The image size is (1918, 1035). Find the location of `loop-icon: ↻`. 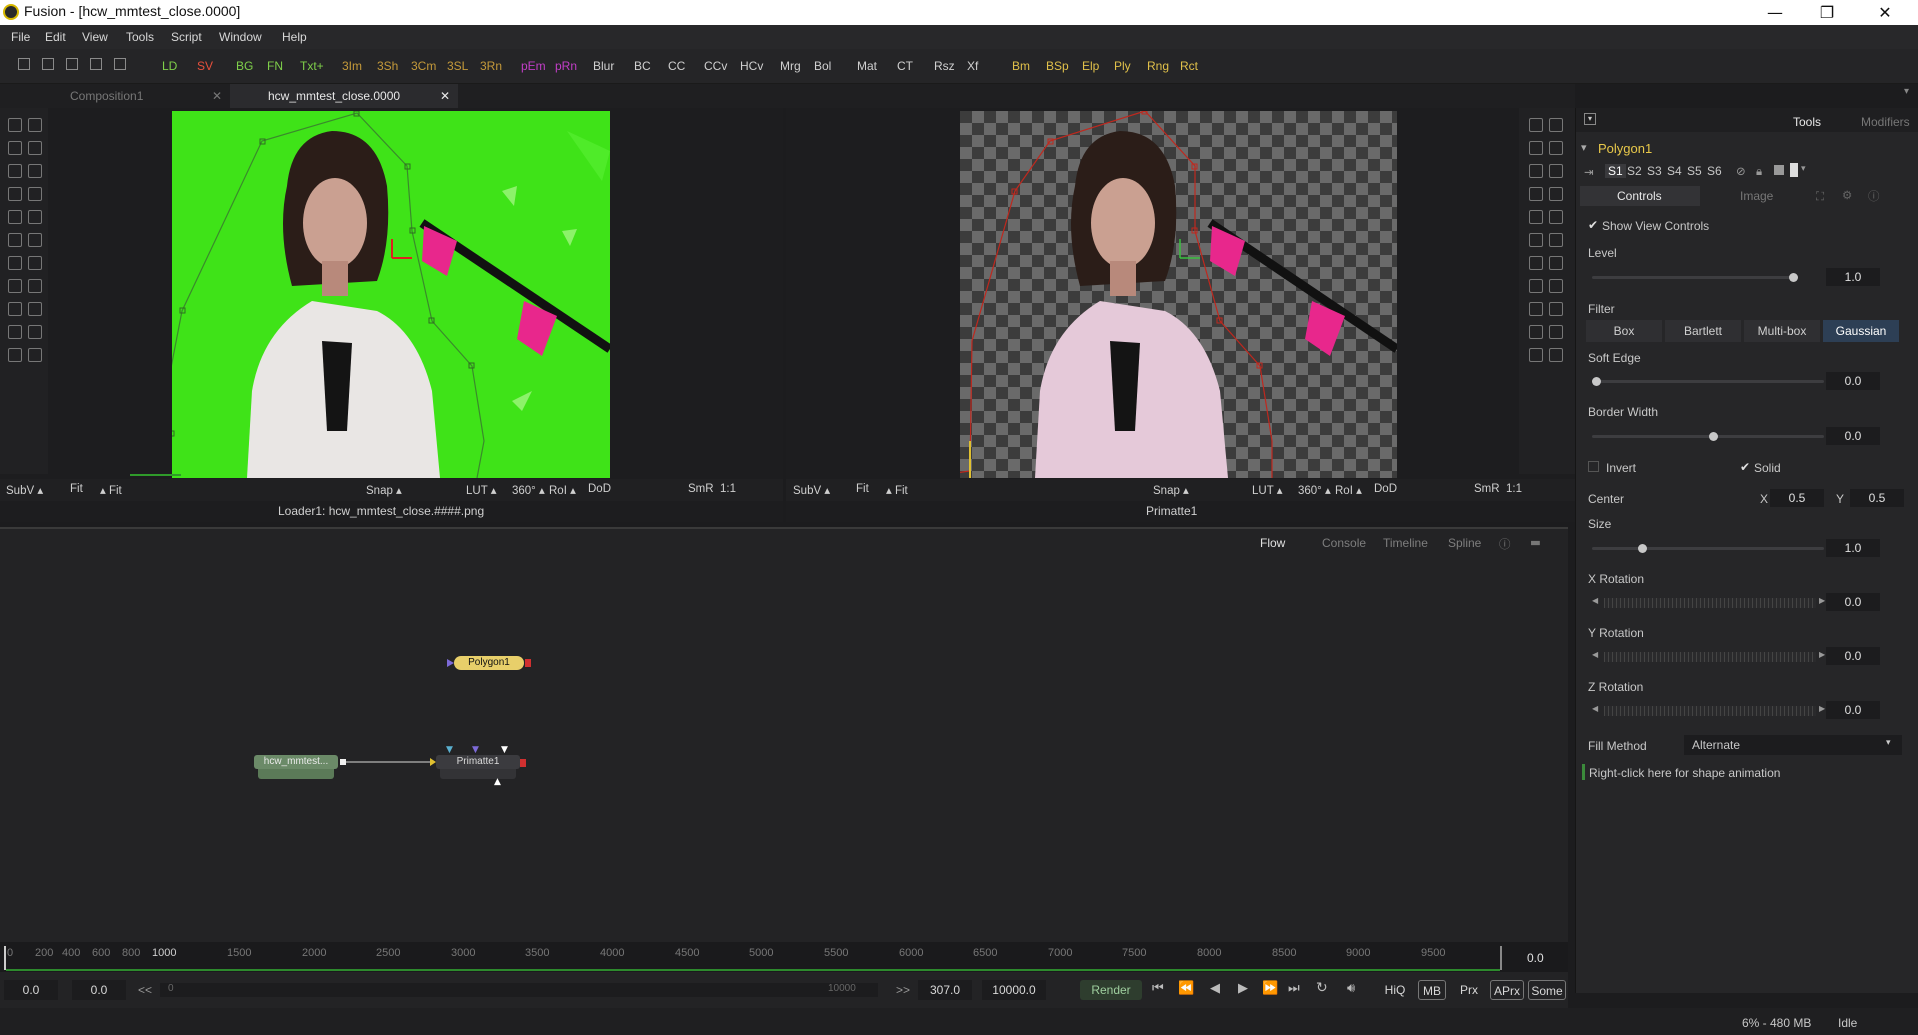

loop-icon: ↻ is located at coordinates (1322, 988).